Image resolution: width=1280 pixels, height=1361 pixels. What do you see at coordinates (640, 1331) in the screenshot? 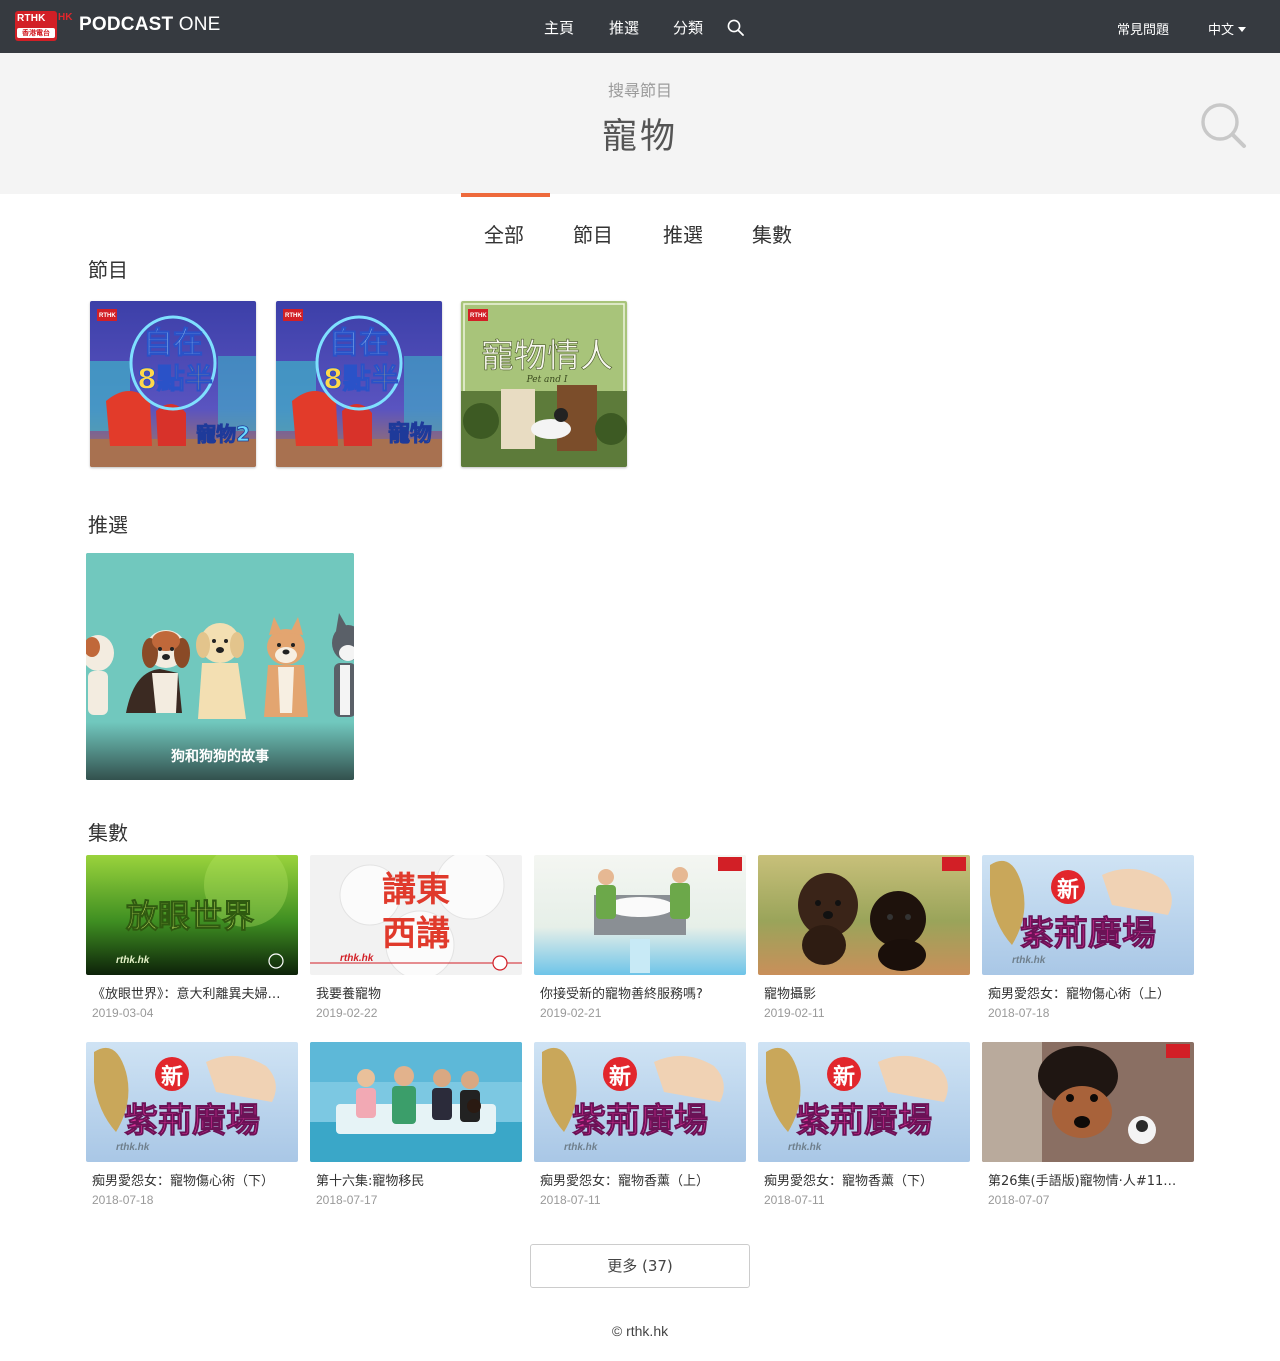
I see `footer-copyright: © rthk.hk` at bounding box center [640, 1331].